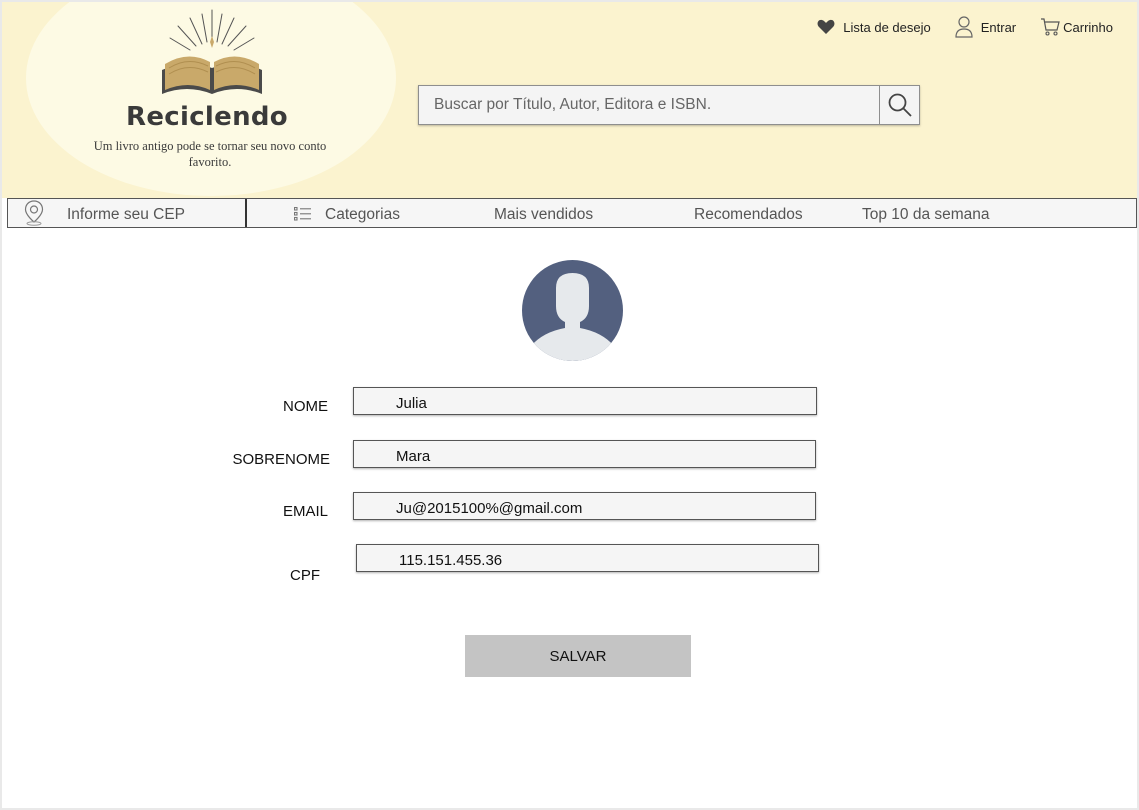  I want to click on user-silhouette-icon, so click(572, 317).